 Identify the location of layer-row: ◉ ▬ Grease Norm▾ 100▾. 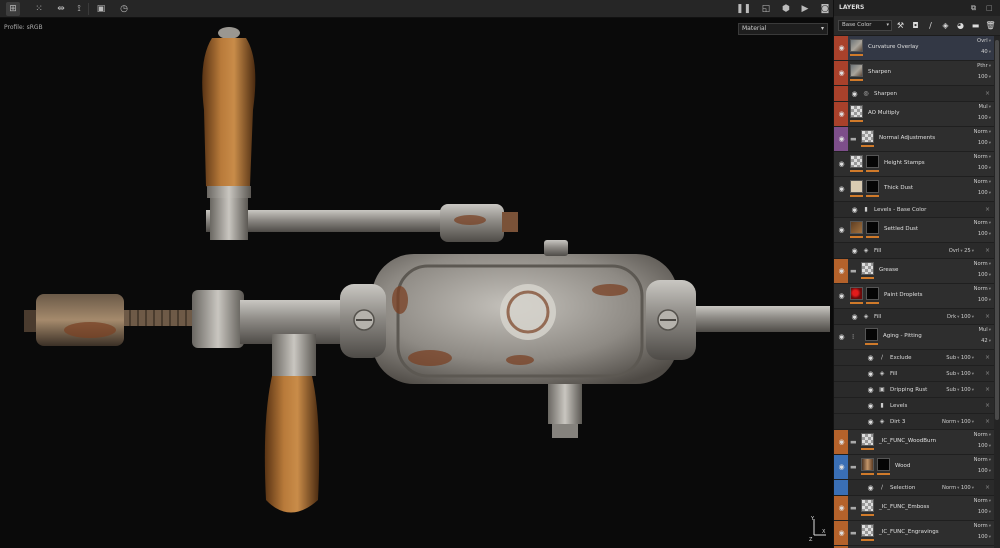
(914, 271).